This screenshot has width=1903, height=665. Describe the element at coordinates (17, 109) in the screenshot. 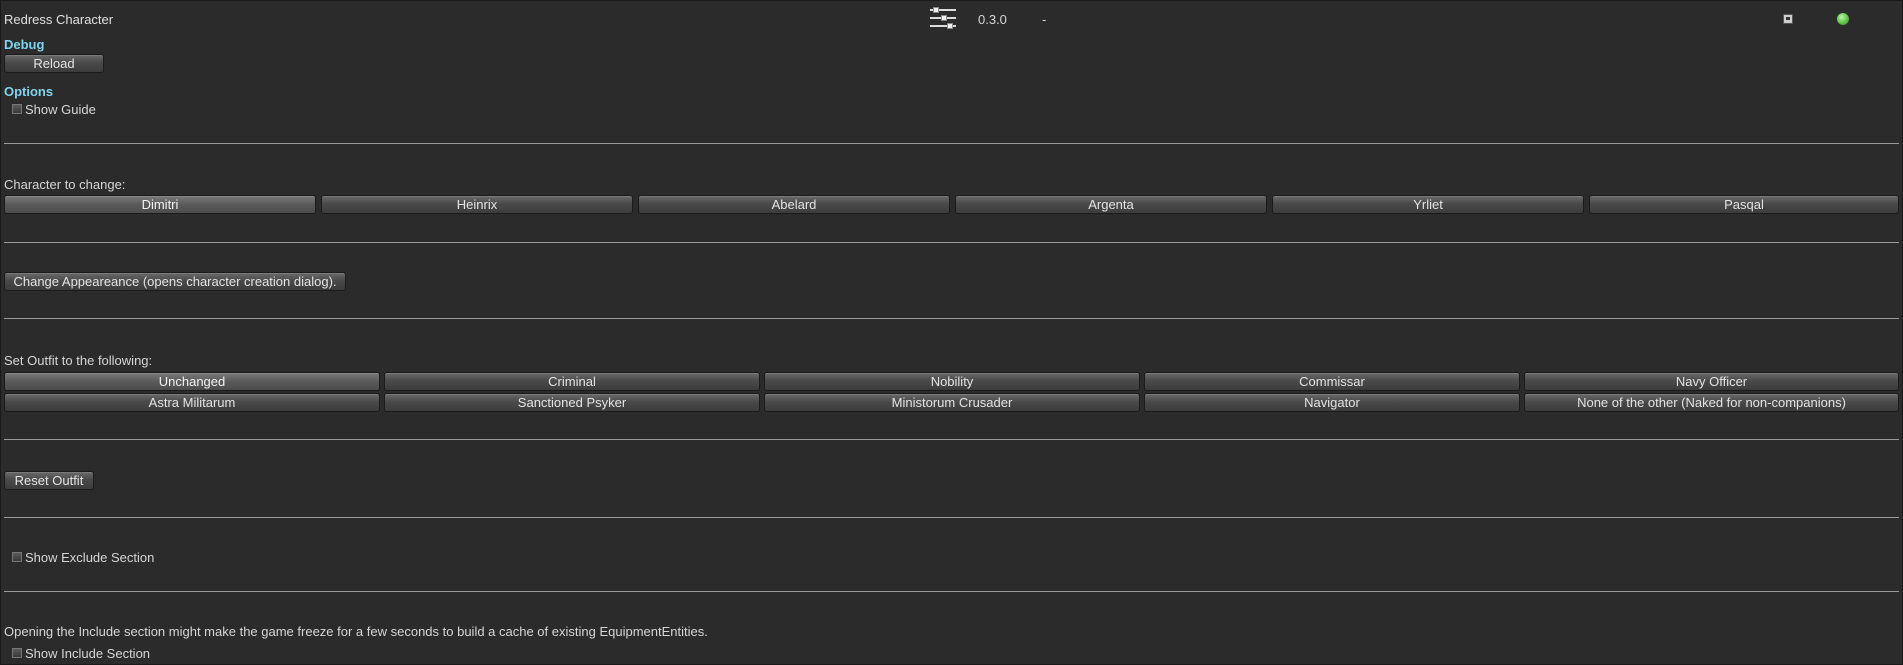

I see `show-guide-checkbox` at that location.